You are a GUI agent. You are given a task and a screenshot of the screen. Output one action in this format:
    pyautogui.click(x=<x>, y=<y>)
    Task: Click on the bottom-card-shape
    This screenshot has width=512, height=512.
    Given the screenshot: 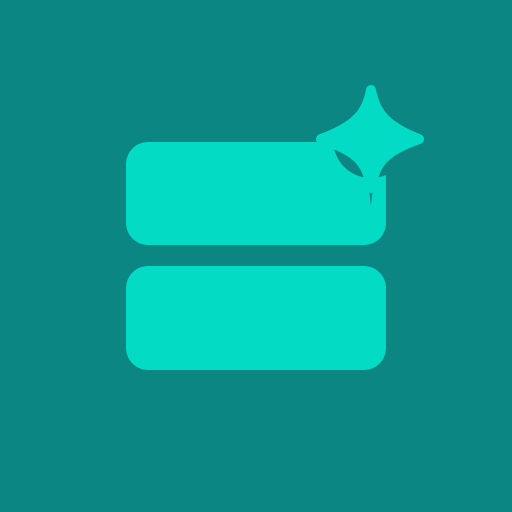 What is the action you would take?
    pyautogui.click(x=256, y=318)
    